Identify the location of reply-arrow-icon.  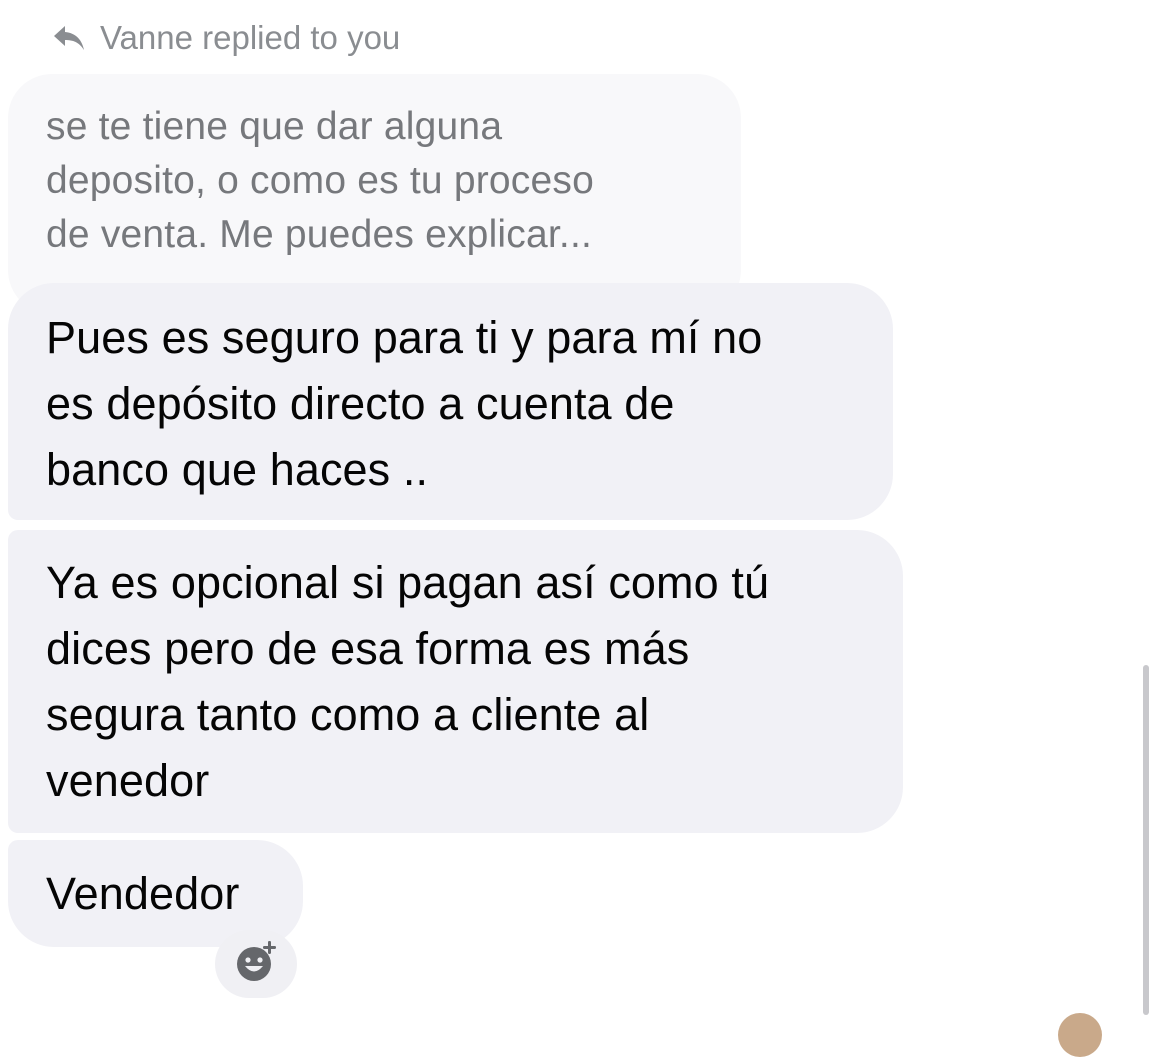
(69, 38).